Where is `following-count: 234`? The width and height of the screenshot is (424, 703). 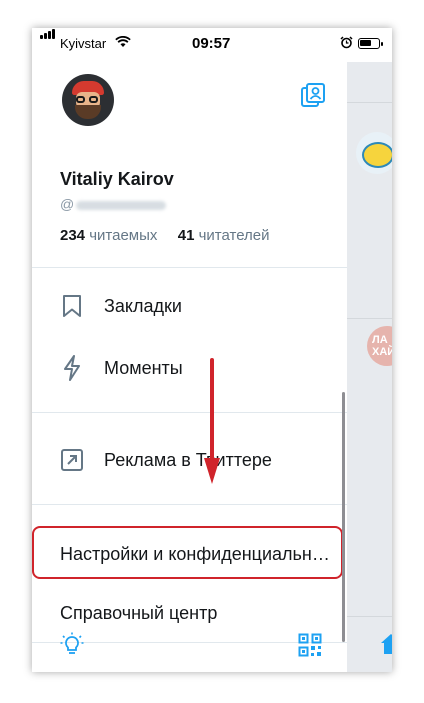 following-count: 234 is located at coordinates (73, 235).